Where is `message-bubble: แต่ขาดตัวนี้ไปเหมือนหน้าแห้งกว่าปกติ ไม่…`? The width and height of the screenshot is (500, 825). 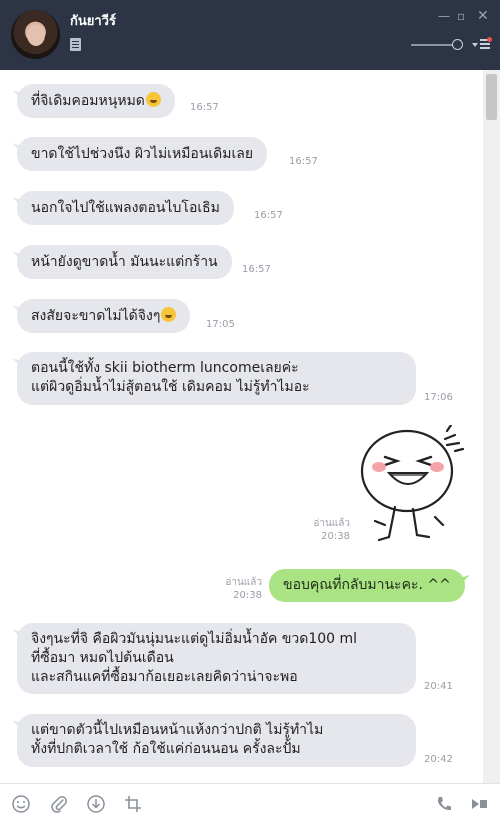 message-bubble: แต่ขาดตัวนี้ไปเหมือนหน้าแห้งกว่าปกติ ไม่… is located at coordinates (216, 740).